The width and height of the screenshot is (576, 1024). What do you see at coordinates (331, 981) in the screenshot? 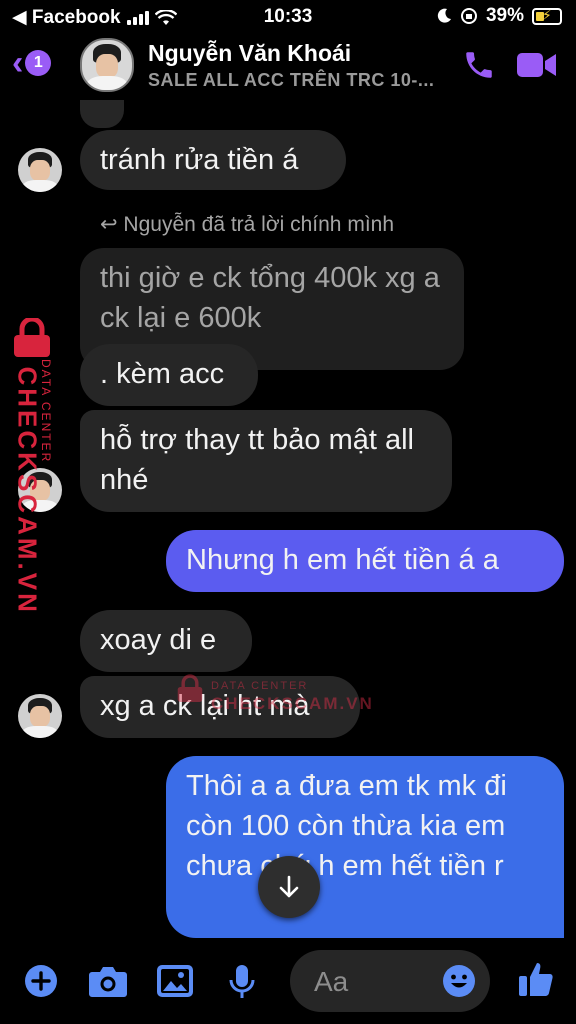
I see `message-input-placeholder: Aa` at bounding box center [331, 981].